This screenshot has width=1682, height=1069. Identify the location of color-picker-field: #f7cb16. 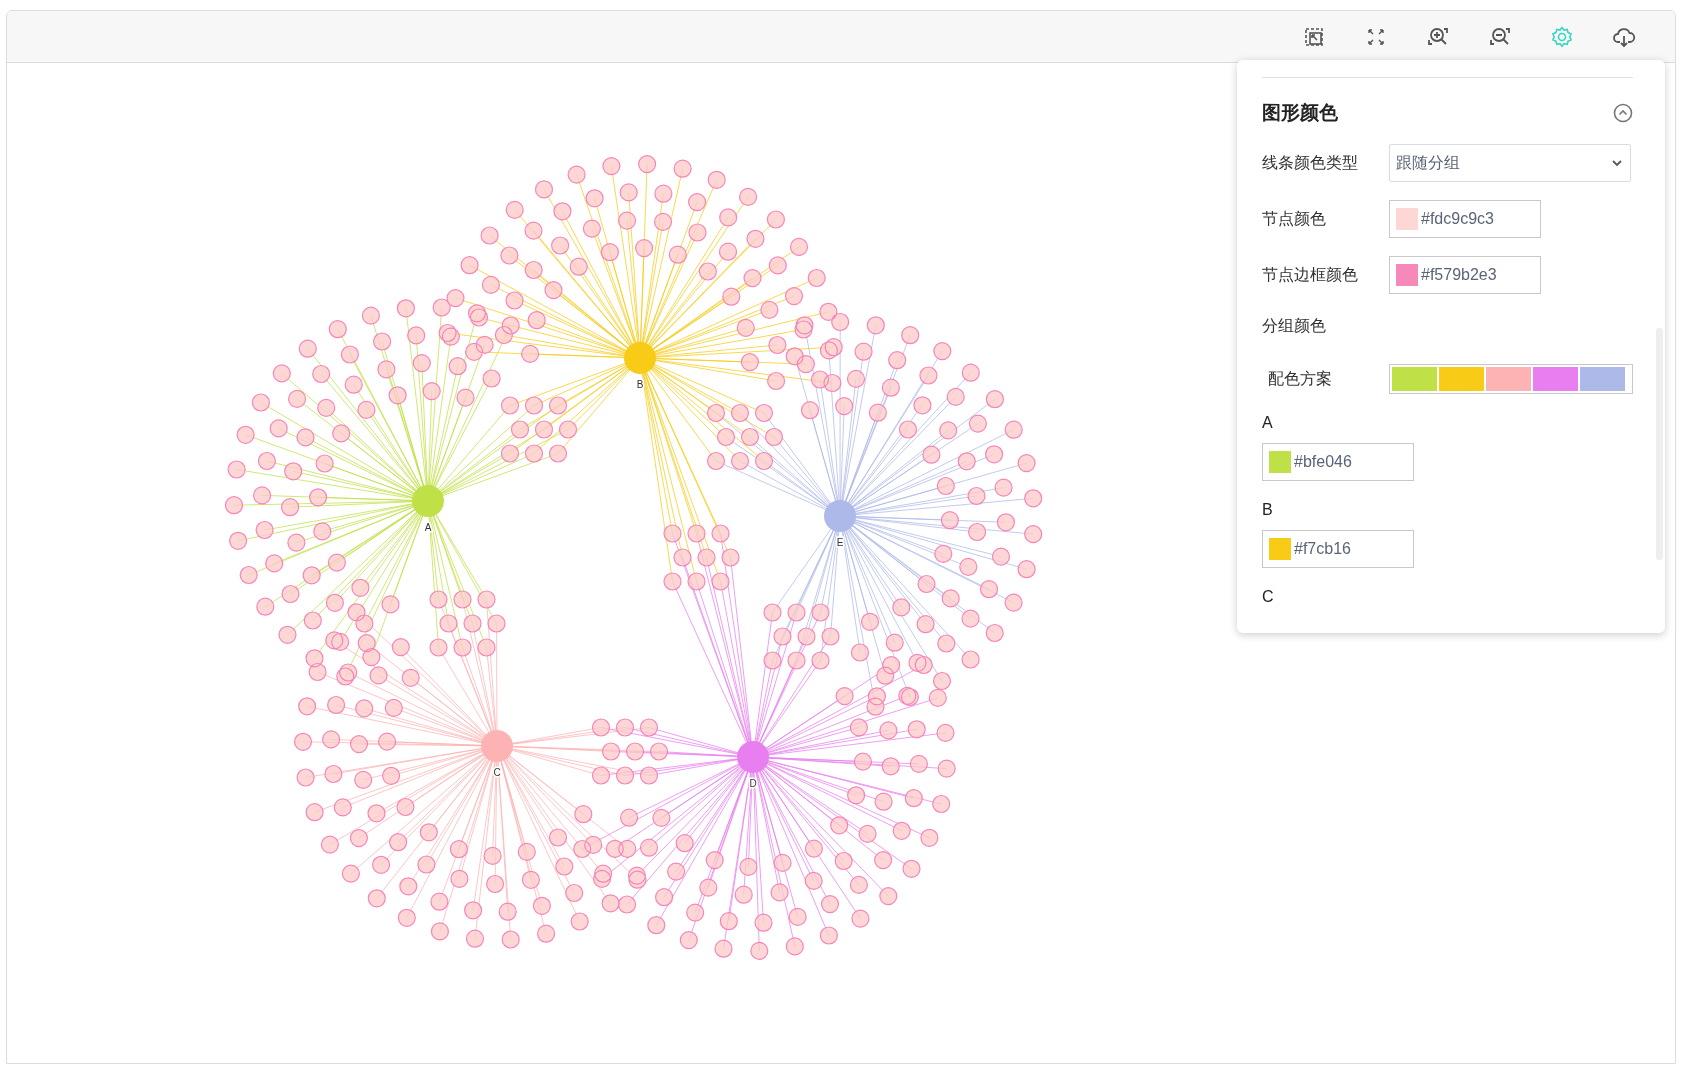
(1338, 549).